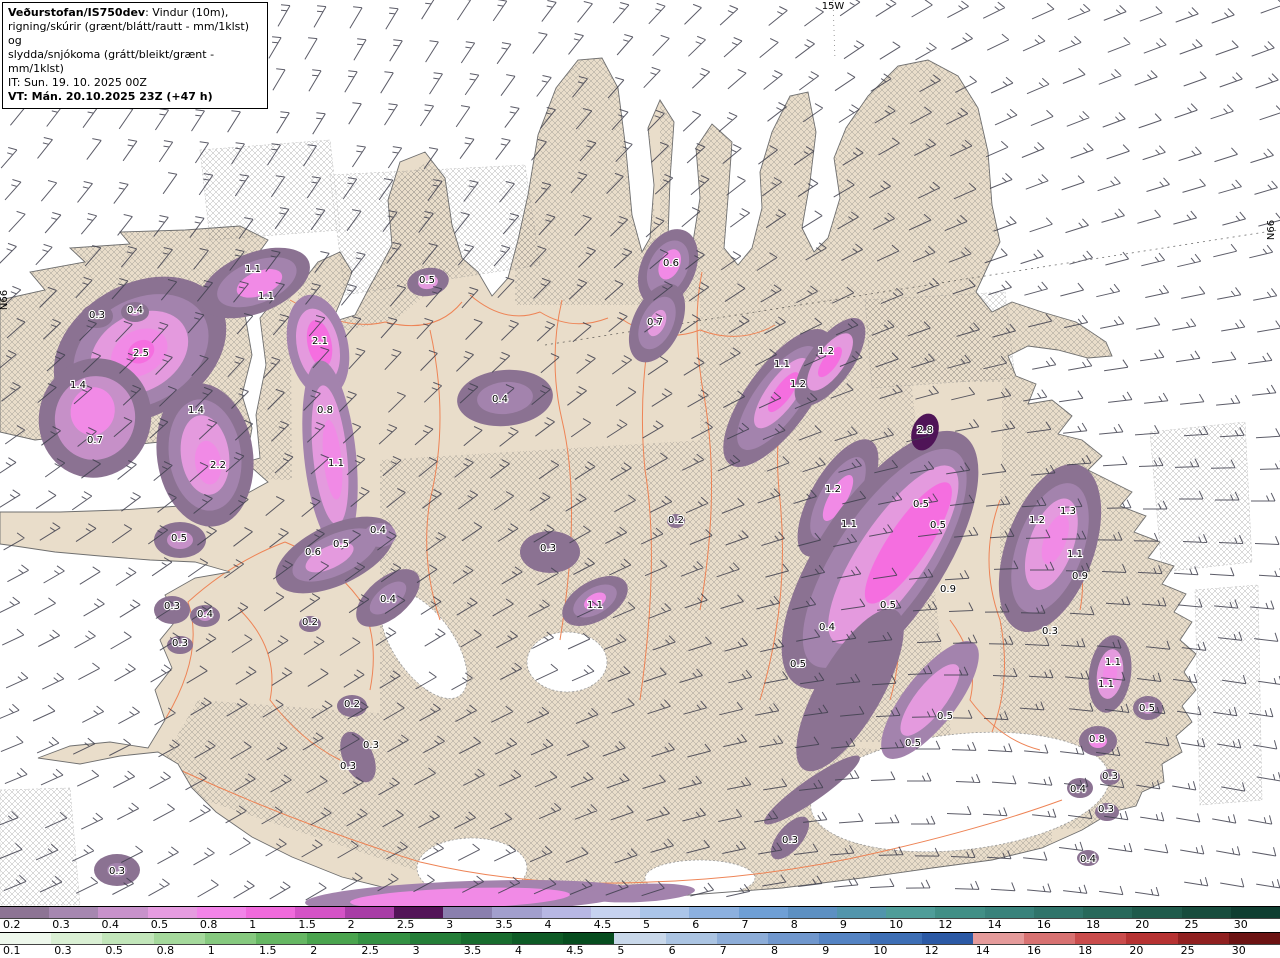 The height and width of the screenshot is (958, 1280). What do you see at coordinates (12, 924) in the screenshot?
I see `colorbar-tick-label: 0.2` at bounding box center [12, 924].